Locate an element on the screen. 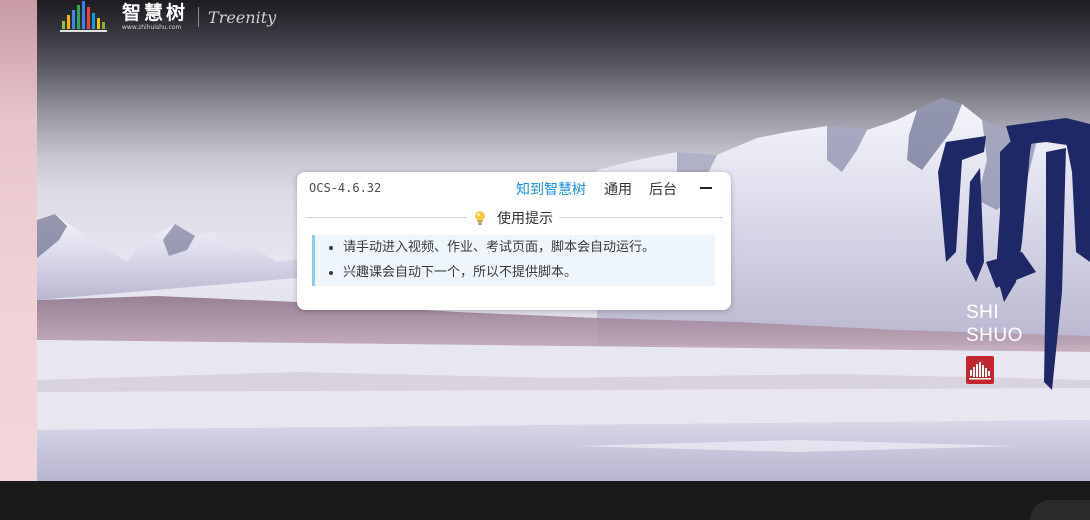 The width and height of the screenshot is (1090, 520). minus-icon is located at coordinates (706, 188).